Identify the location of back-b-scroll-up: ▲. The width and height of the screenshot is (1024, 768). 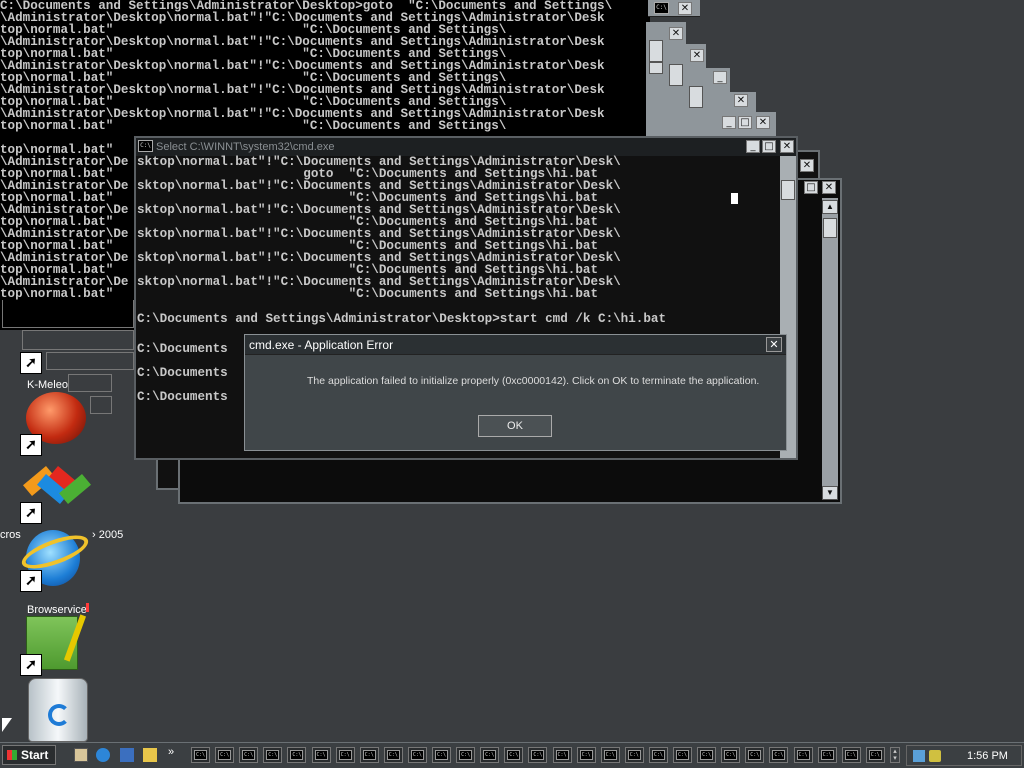
(830, 207).